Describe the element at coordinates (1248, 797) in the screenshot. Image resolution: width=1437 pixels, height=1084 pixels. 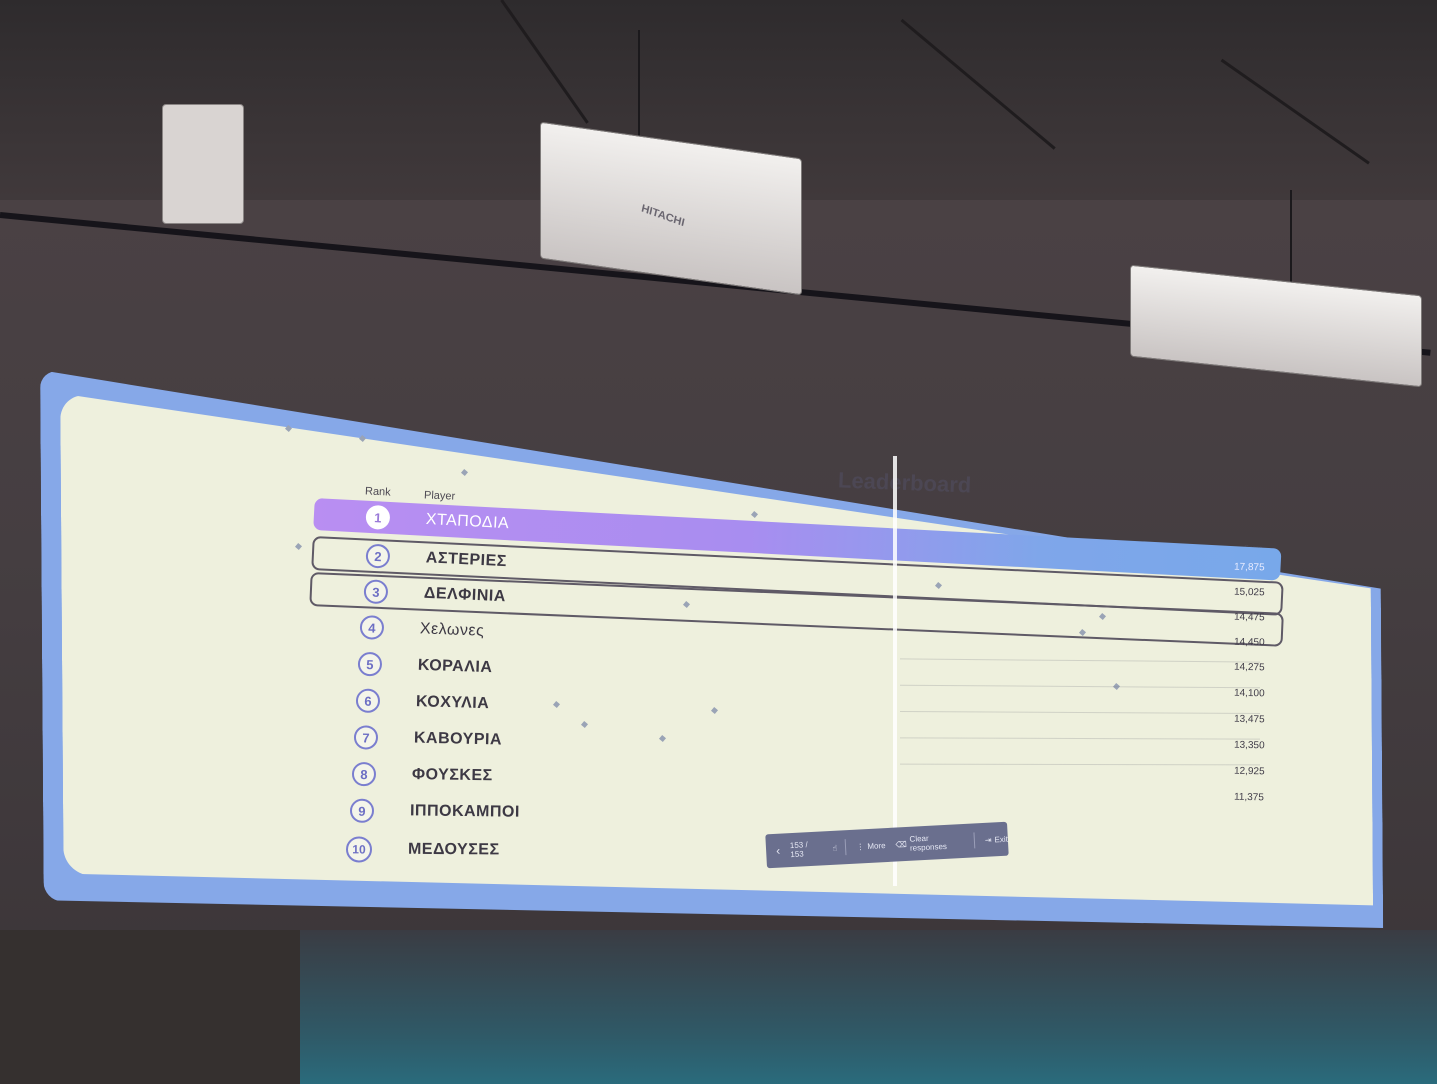
I see `player-score: 11,375` at that location.